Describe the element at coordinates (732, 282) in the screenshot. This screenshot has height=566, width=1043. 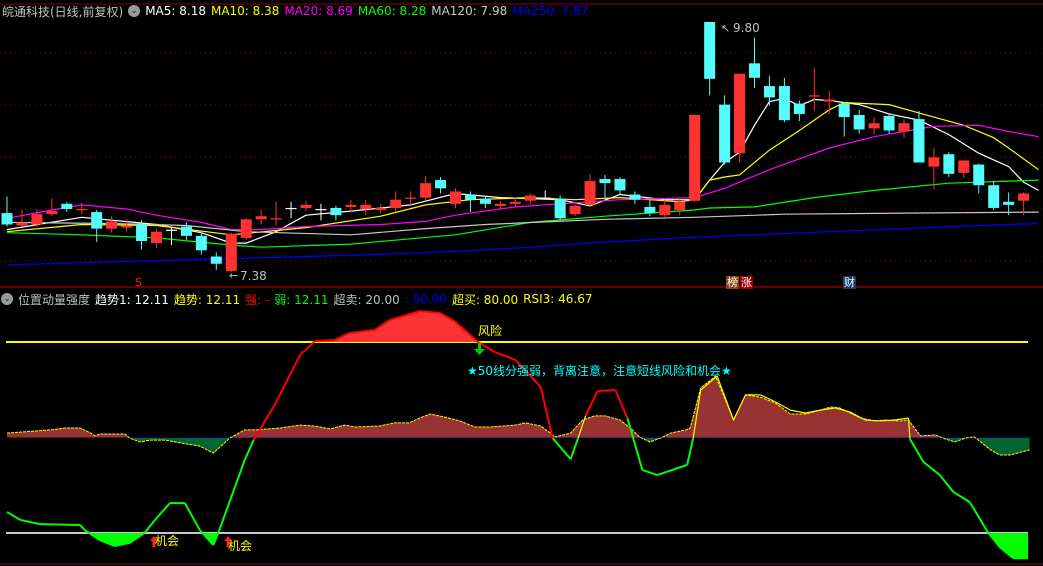
I see `tag-bang: 榜` at that location.